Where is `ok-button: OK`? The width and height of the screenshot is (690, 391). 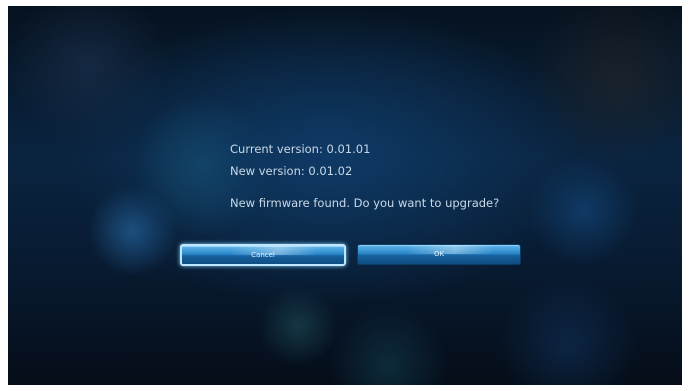
ok-button: OK is located at coordinates (439, 254).